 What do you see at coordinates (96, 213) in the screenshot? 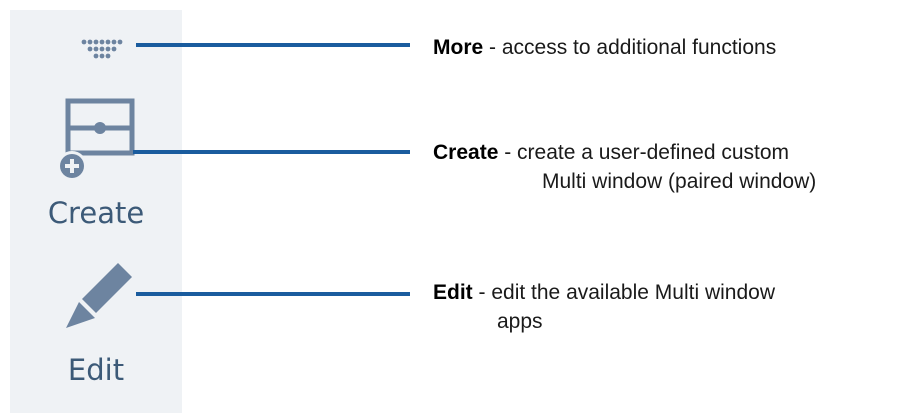
I see `create-button-label: Create` at bounding box center [96, 213].